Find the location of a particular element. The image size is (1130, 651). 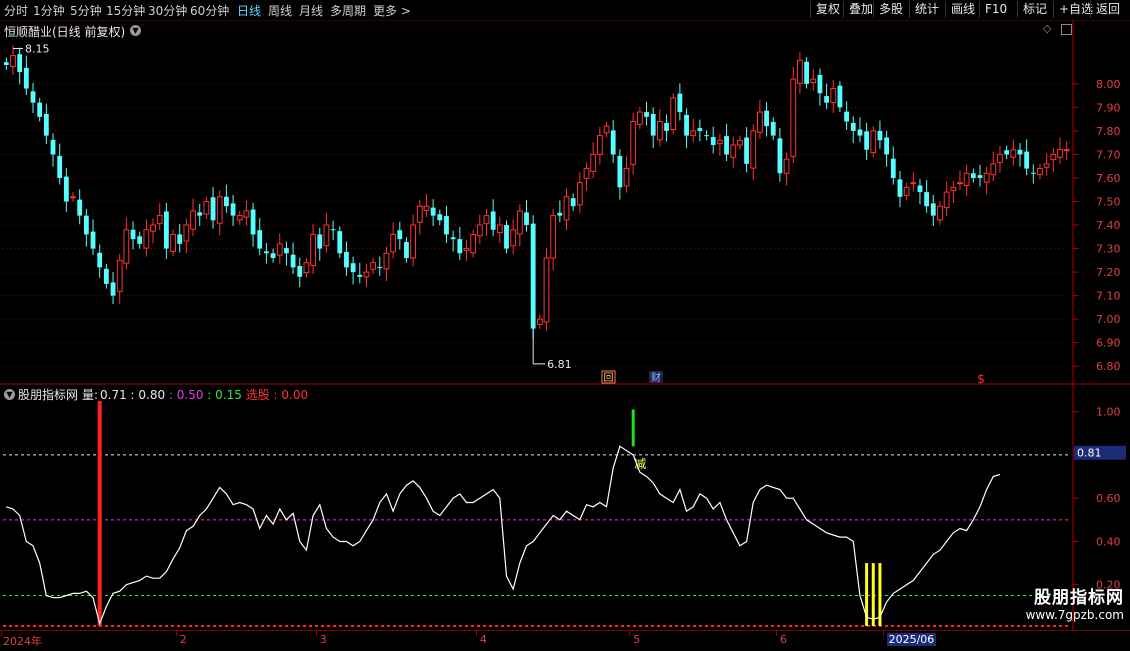

maximize-icon is located at coordinates (1066, 29).